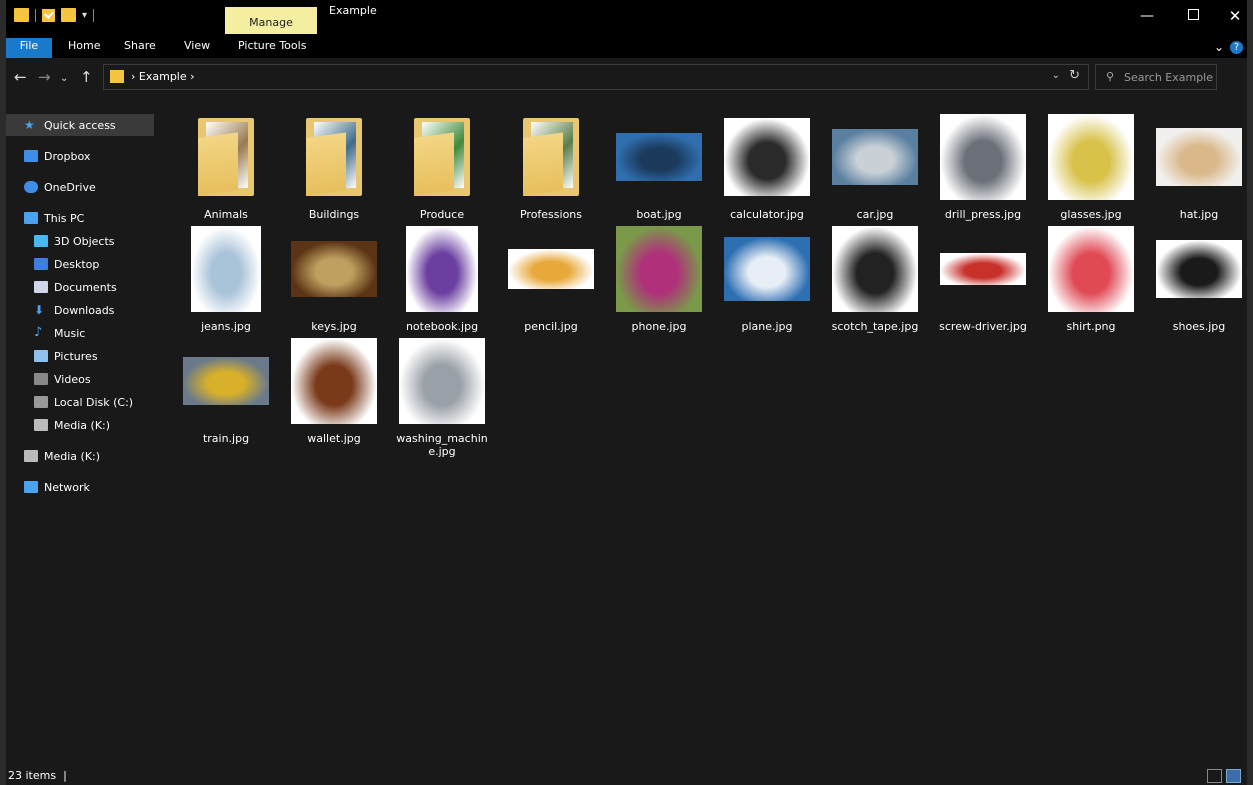 The image size is (1253, 785). I want to click on sidebar-item-videos: Videos, so click(80, 379).